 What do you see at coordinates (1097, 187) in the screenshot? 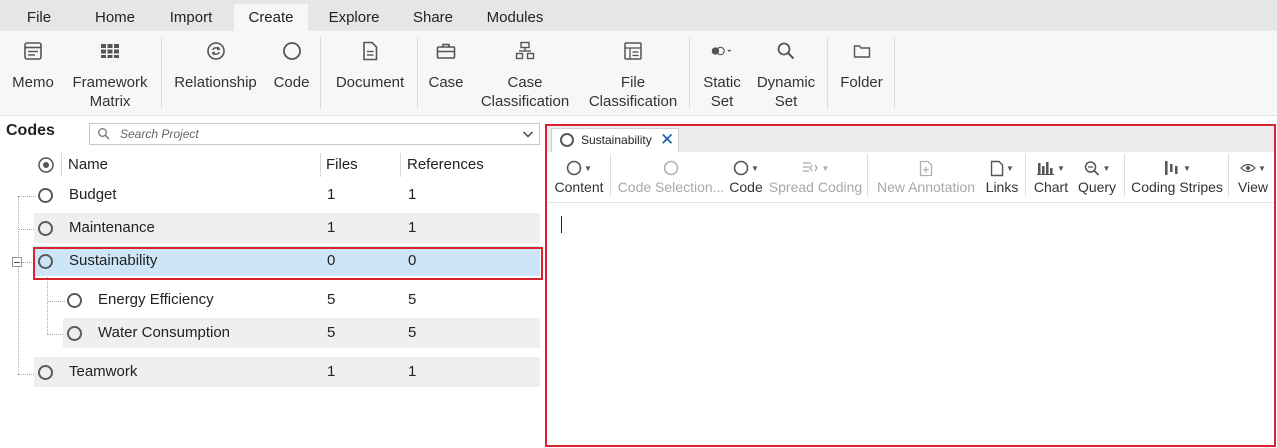
I see `query-label: Query` at bounding box center [1097, 187].